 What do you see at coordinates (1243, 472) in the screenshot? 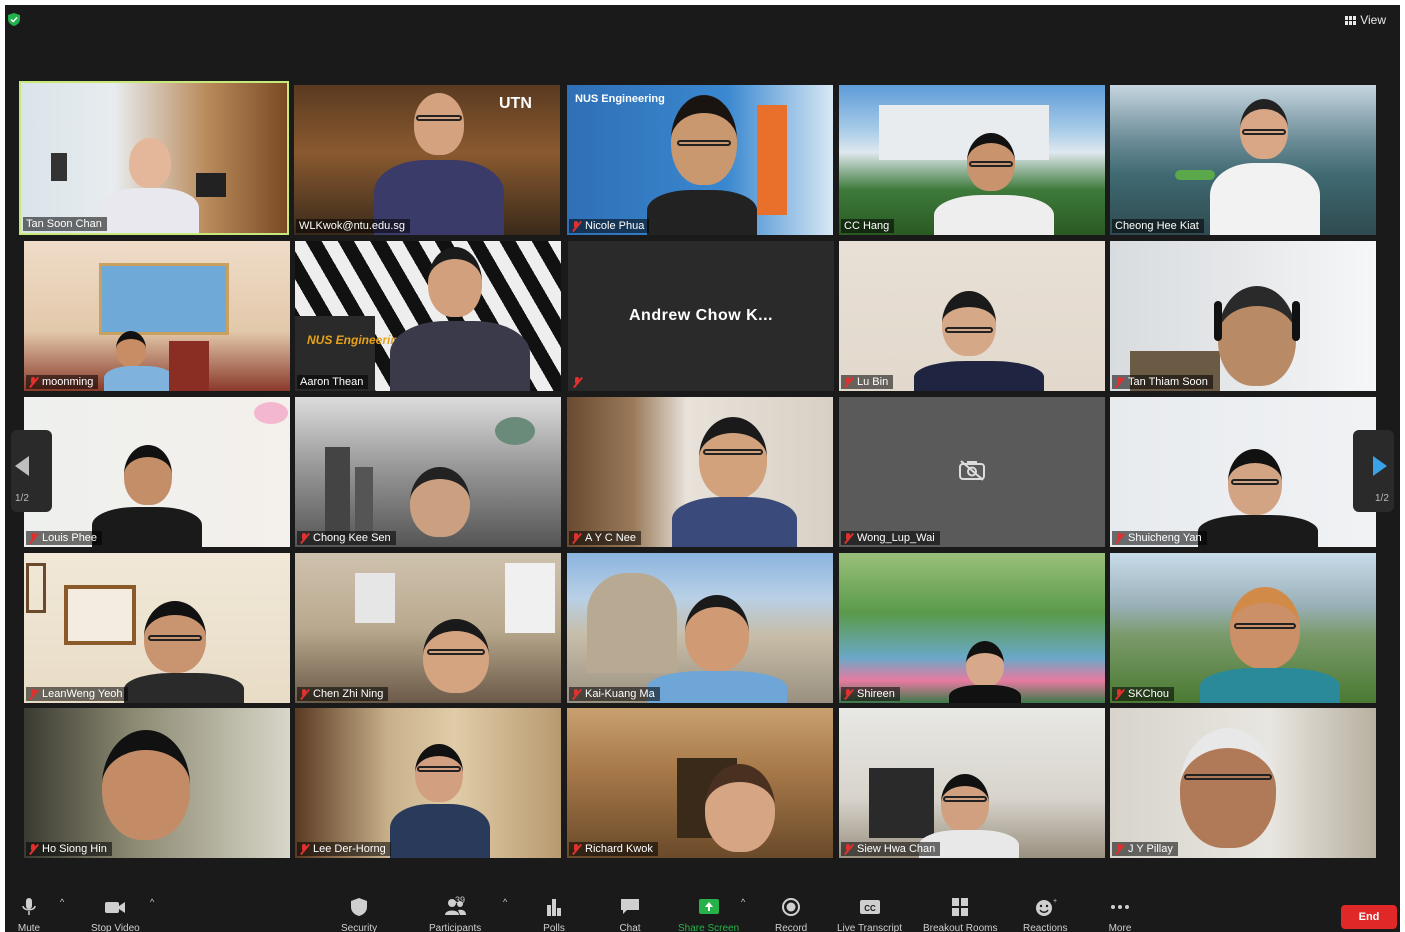
I see `video-tile: Shuicheng Yan` at bounding box center [1243, 472].